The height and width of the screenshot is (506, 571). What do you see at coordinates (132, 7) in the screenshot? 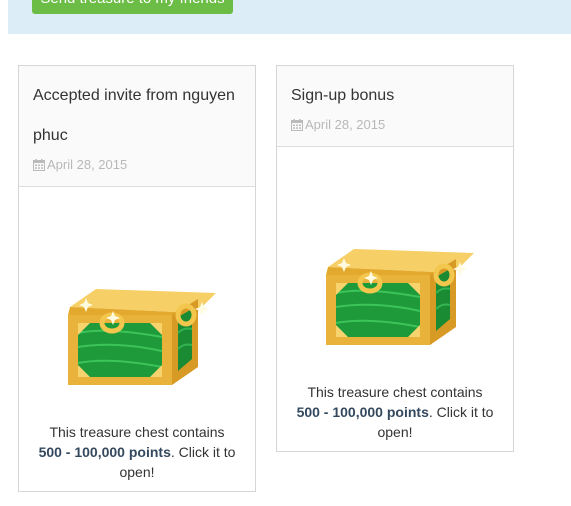
I see `send-treasure-button: Send treasure to my friends` at bounding box center [132, 7].